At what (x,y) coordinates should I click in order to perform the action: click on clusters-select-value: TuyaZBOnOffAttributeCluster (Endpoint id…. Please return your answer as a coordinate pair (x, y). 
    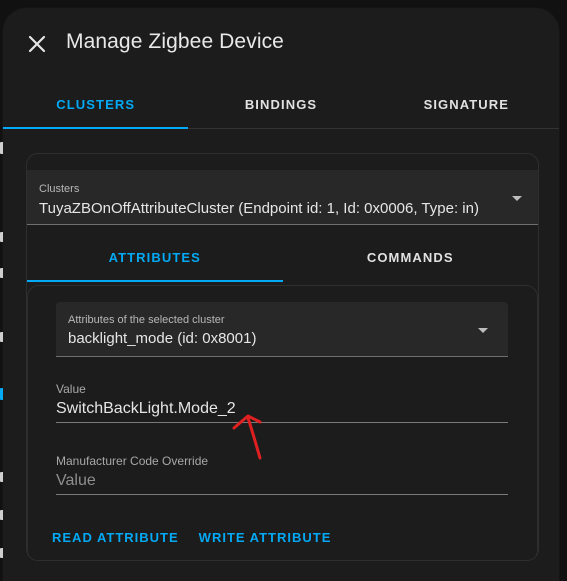
    Looking at the image, I should click on (259, 208).